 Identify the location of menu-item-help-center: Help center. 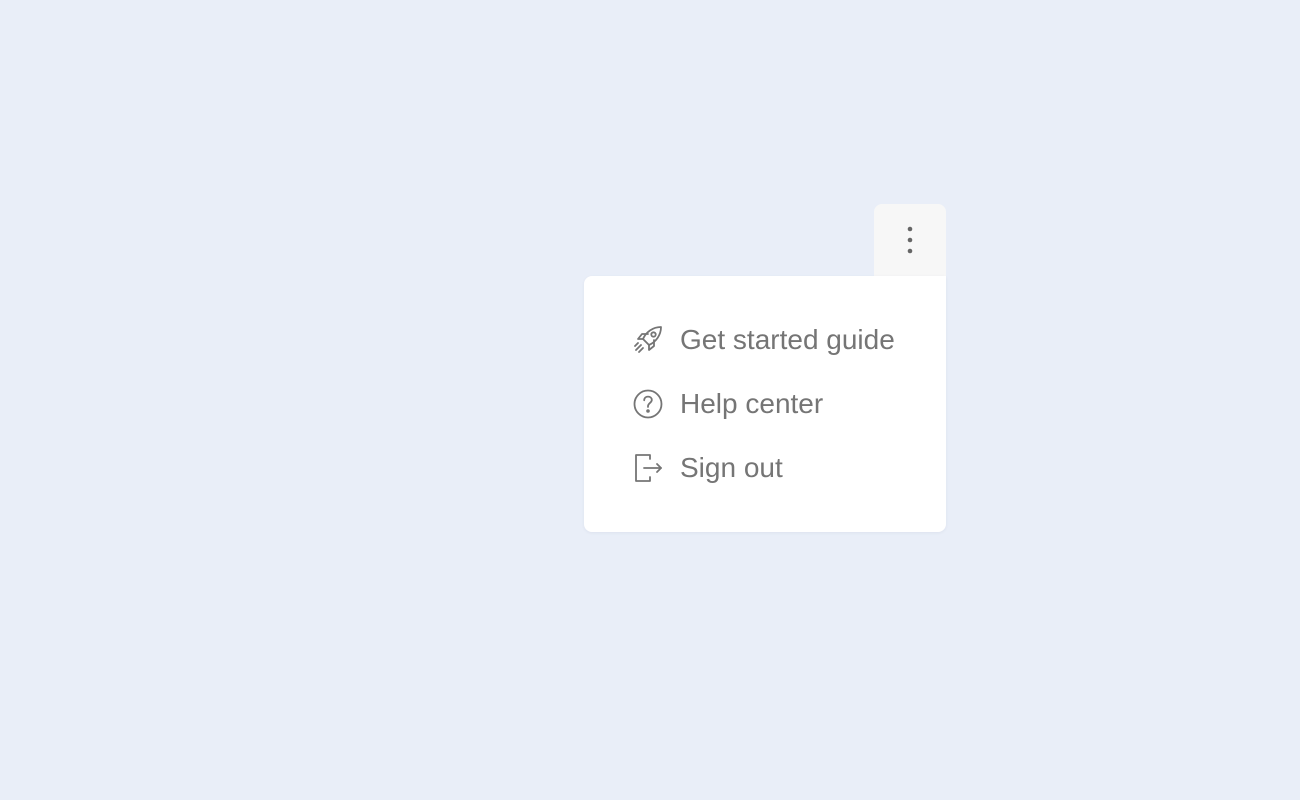
(765, 404).